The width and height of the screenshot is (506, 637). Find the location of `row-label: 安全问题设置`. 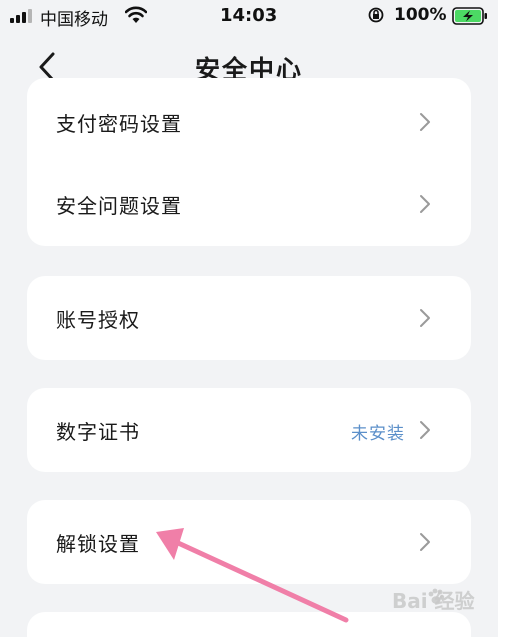

row-label: 安全问题设置 is located at coordinates (119, 206).